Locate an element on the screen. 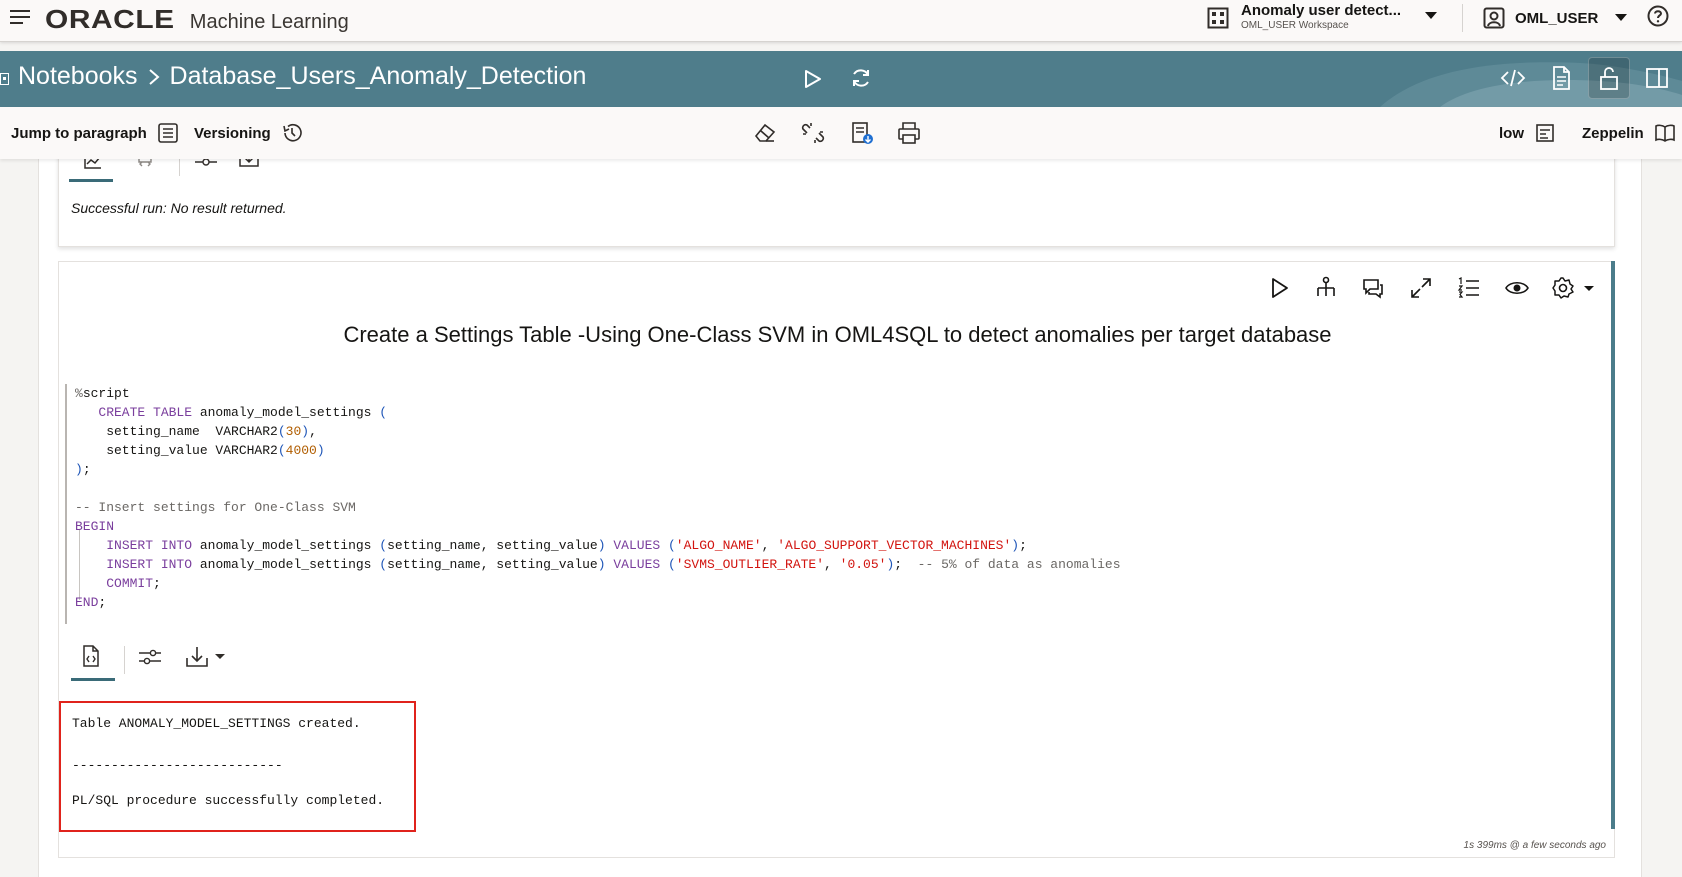  refresh-icon is located at coordinates (861, 78).